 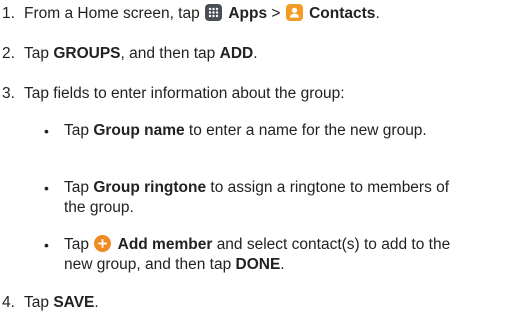 I want to click on step-number: 4., so click(x=8, y=302).